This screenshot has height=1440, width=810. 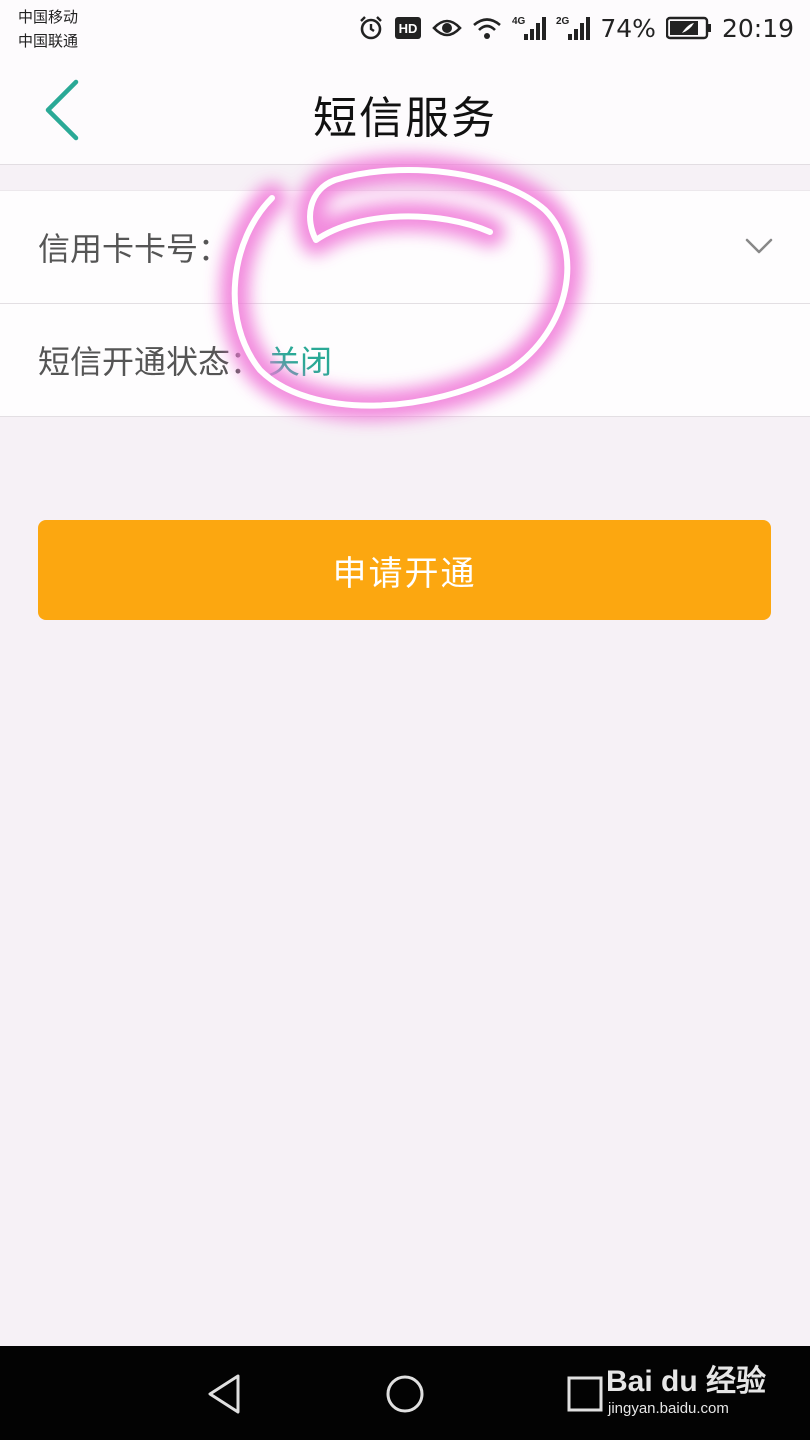 I want to click on header: 短信服务, so click(x=405, y=110).